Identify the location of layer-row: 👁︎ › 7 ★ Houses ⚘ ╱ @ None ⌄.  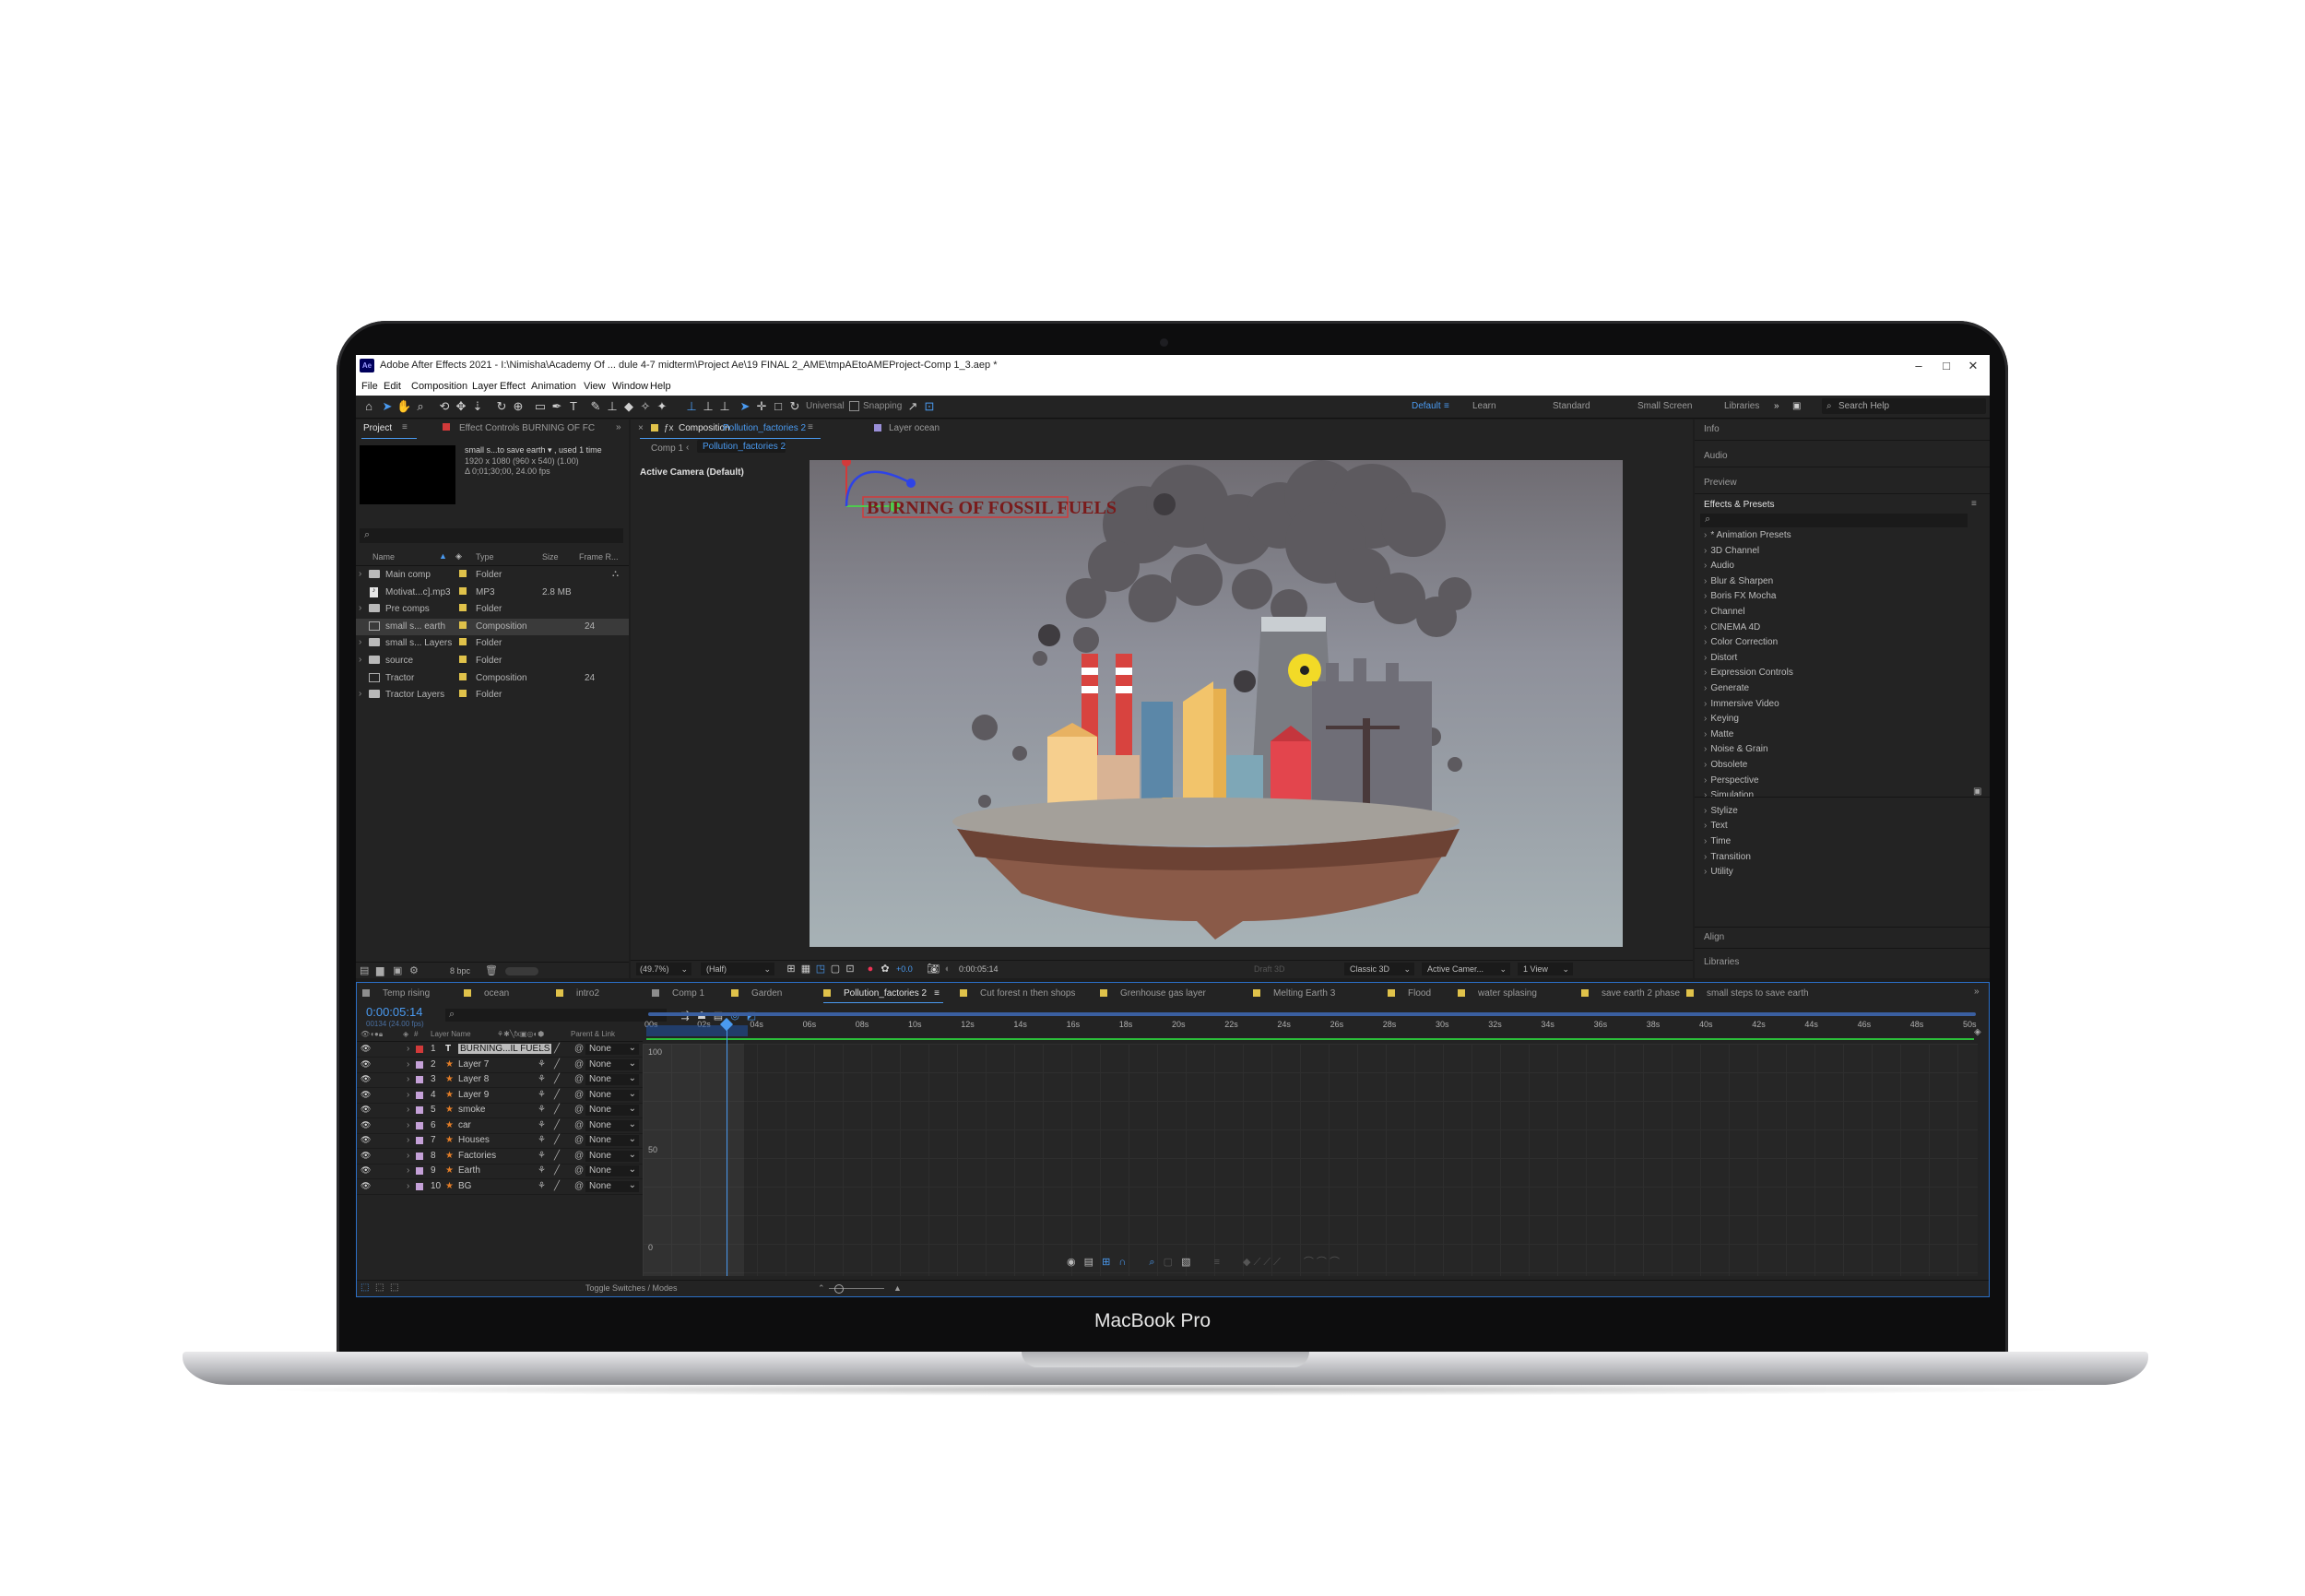
(500, 1141).